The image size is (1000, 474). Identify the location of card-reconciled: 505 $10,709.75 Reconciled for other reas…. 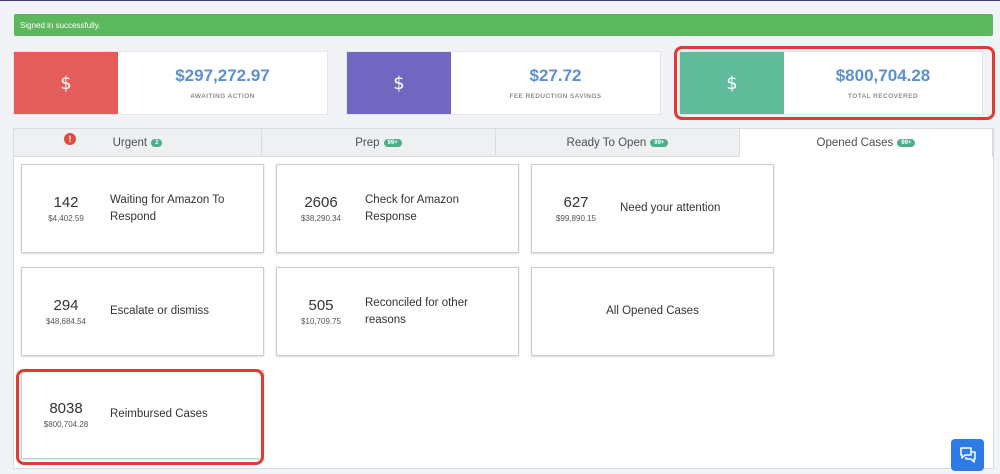
(397, 311).